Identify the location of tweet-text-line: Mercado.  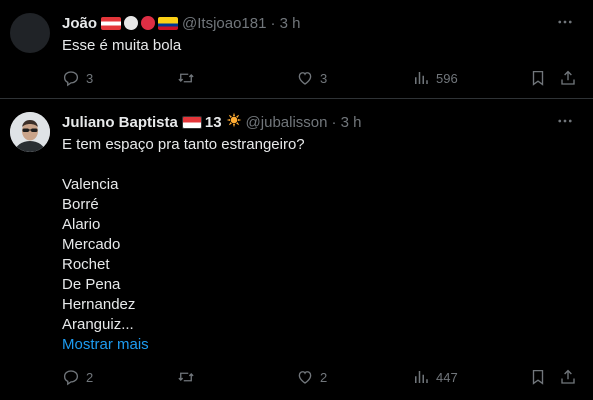
(91, 244).